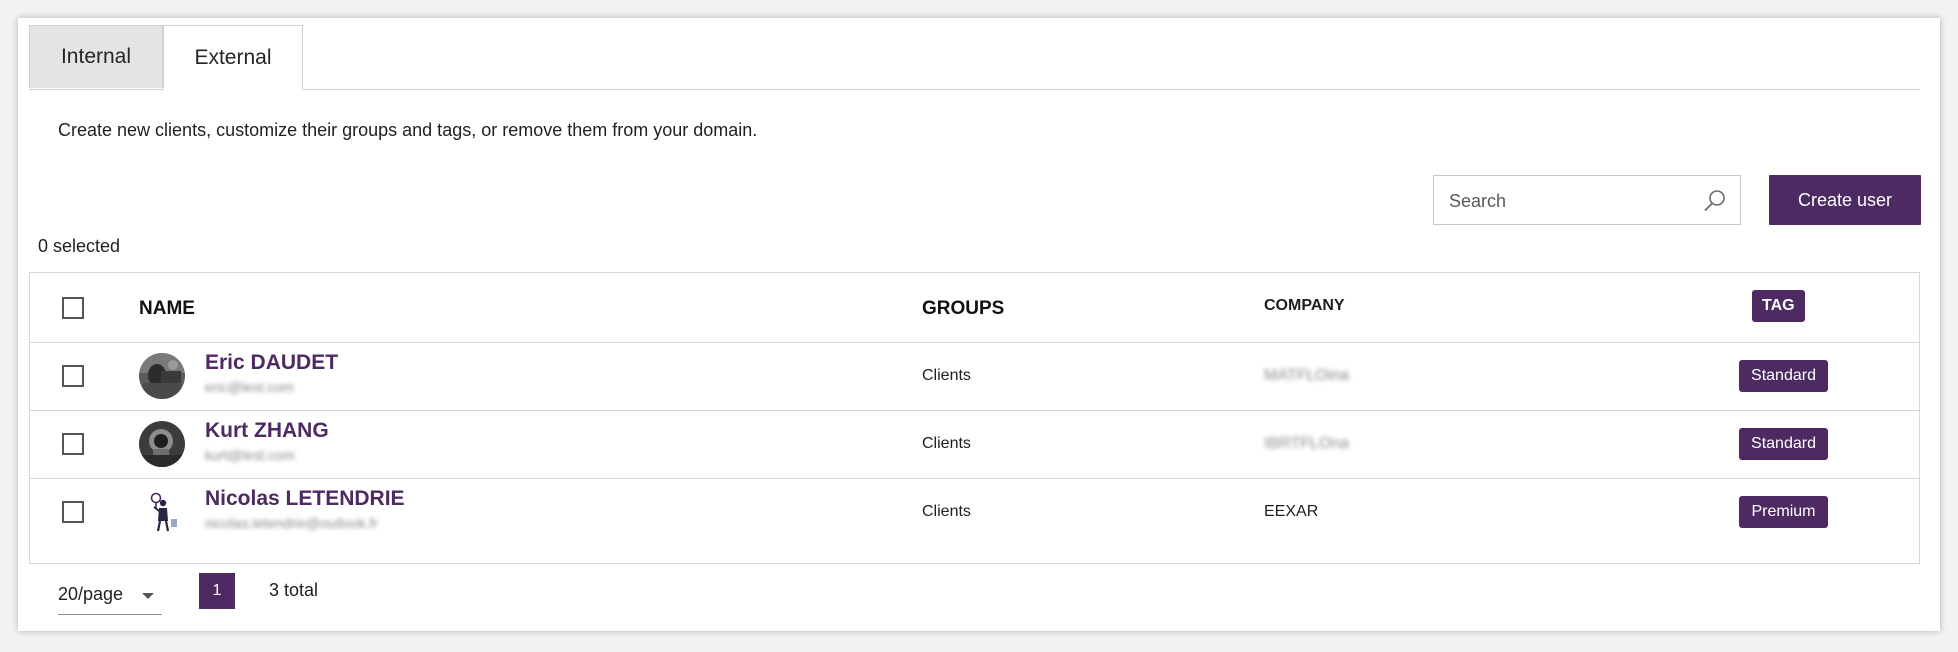 The image size is (1958, 652). What do you see at coordinates (1783, 512) in the screenshot?
I see `tag-badge: Premium` at bounding box center [1783, 512].